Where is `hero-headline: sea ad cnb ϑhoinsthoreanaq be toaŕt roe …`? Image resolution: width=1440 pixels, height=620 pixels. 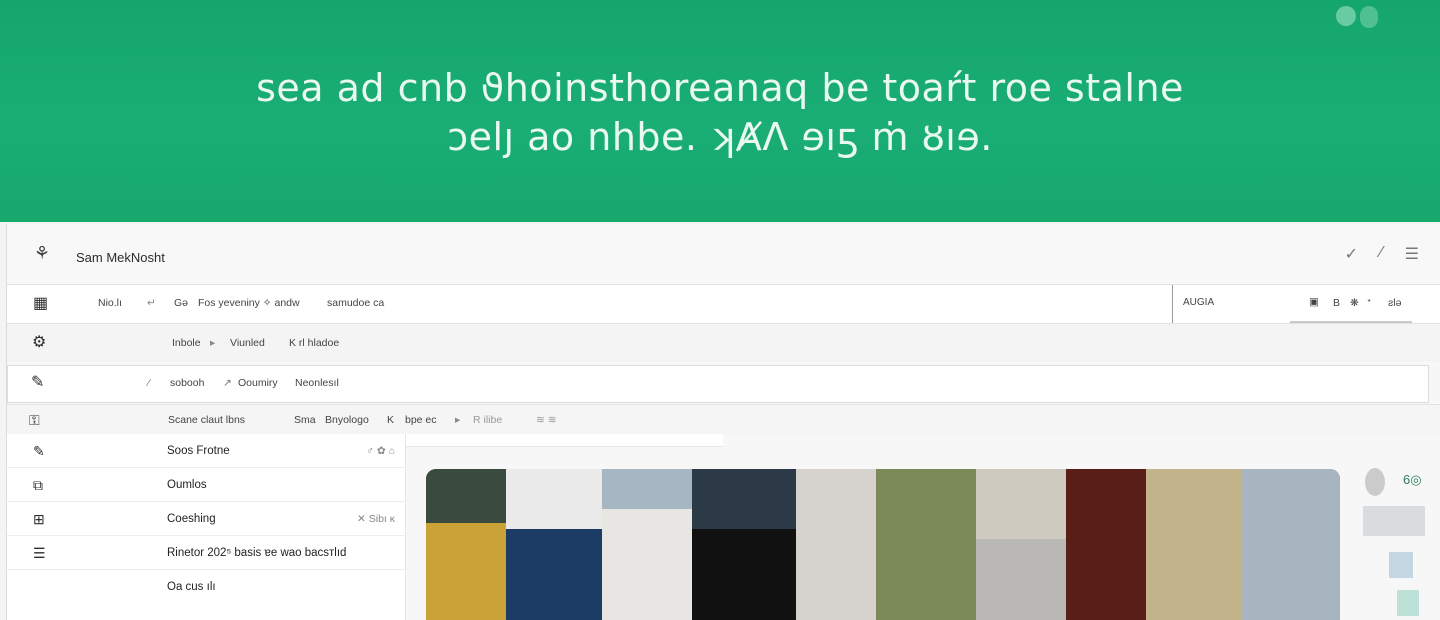 hero-headline: sea ad cnb ϑhoinsthoreanaq be toaŕt roe … is located at coordinates (720, 88).